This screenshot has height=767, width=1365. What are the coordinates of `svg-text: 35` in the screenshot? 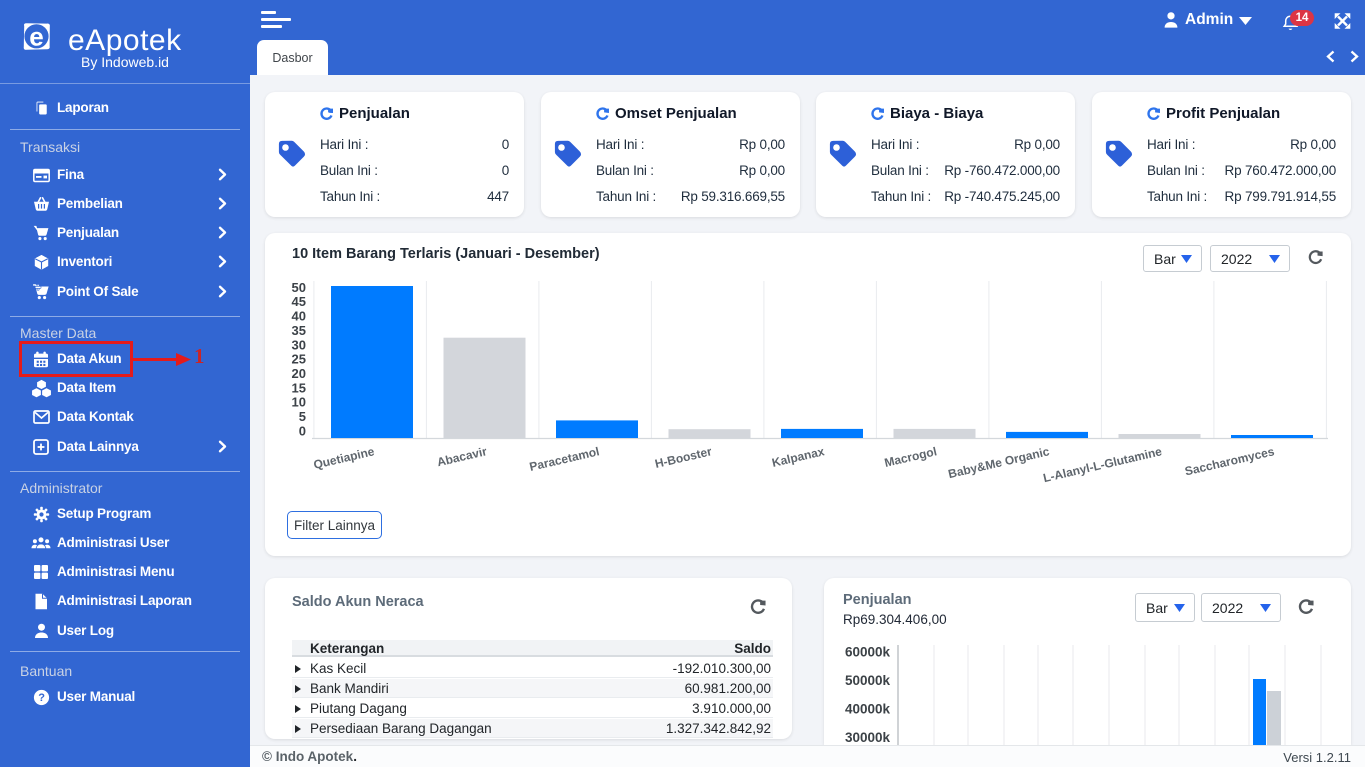 It's located at (299, 330).